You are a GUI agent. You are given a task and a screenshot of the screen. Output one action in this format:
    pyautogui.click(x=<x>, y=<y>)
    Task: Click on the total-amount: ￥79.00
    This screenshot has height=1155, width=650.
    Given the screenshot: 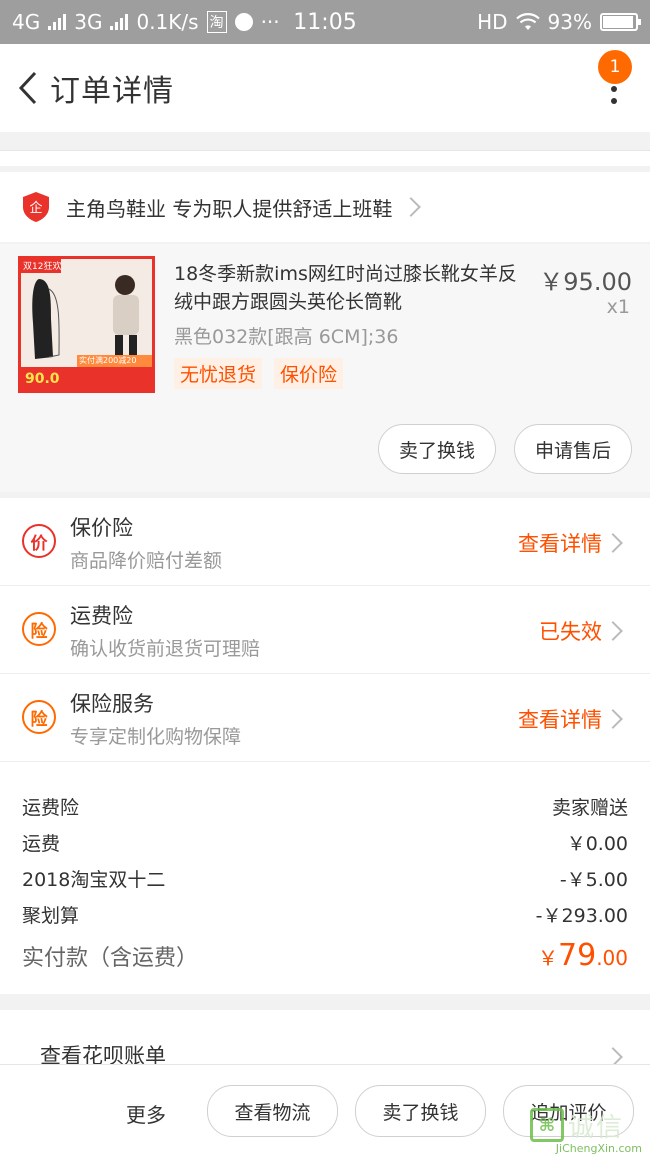 What is the action you would take?
    pyautogui.click(x=583, y=955)
    